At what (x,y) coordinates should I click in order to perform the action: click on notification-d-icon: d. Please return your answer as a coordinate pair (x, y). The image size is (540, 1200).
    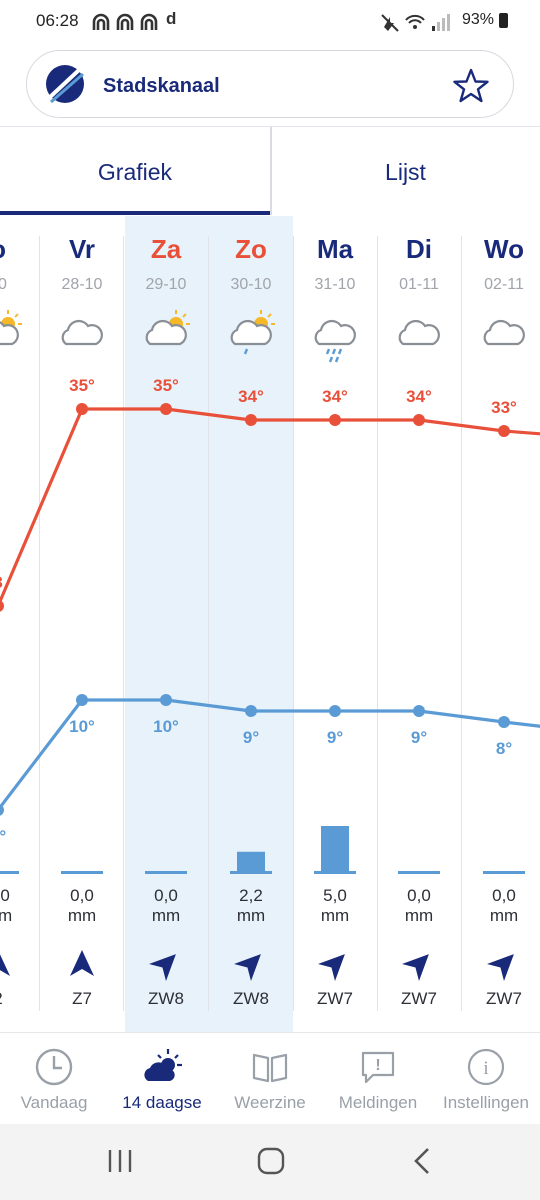
    Looking at the image, I should click on (171, 18).